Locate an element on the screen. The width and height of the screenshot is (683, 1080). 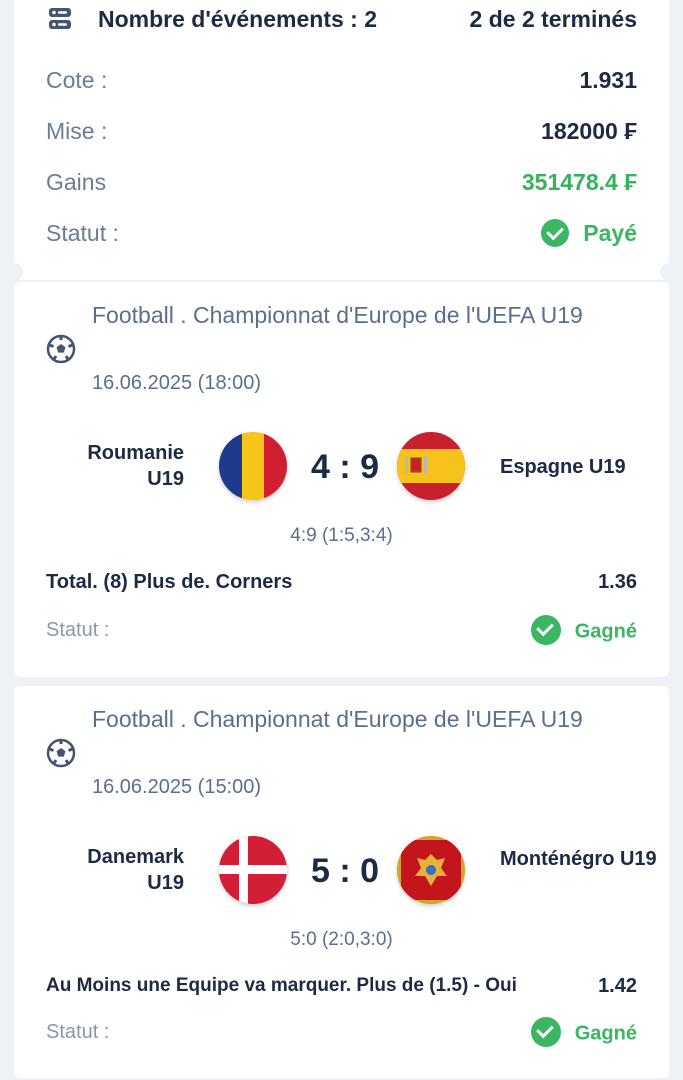
spain-flag-icon is located at coordinates (431, 466).